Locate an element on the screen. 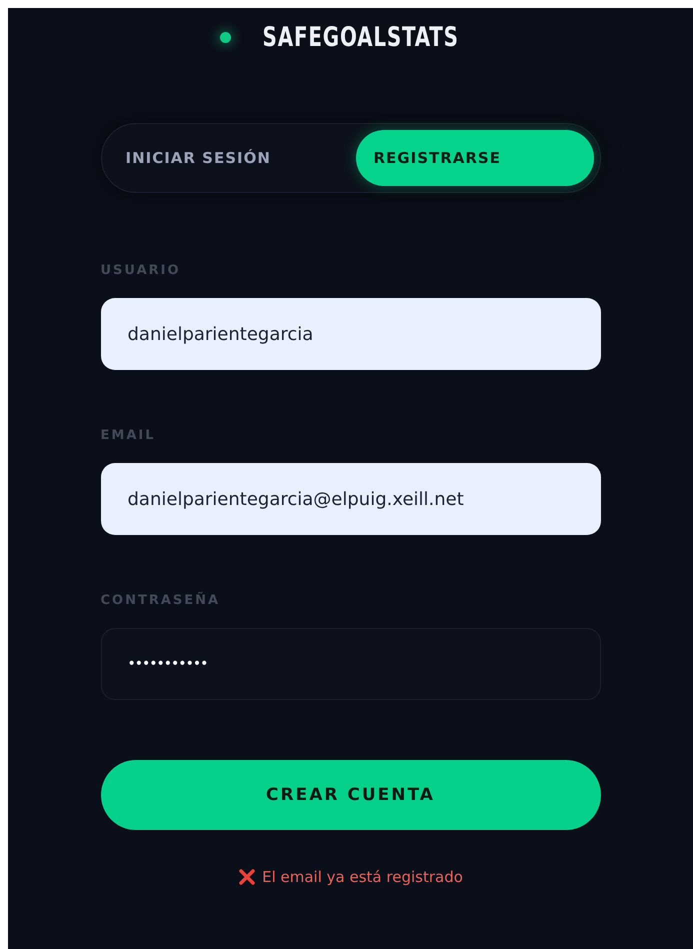 This screenshot has width=693, height=949. brand-name: SAFEGOALSTATS is located at coordinates (361, 37).